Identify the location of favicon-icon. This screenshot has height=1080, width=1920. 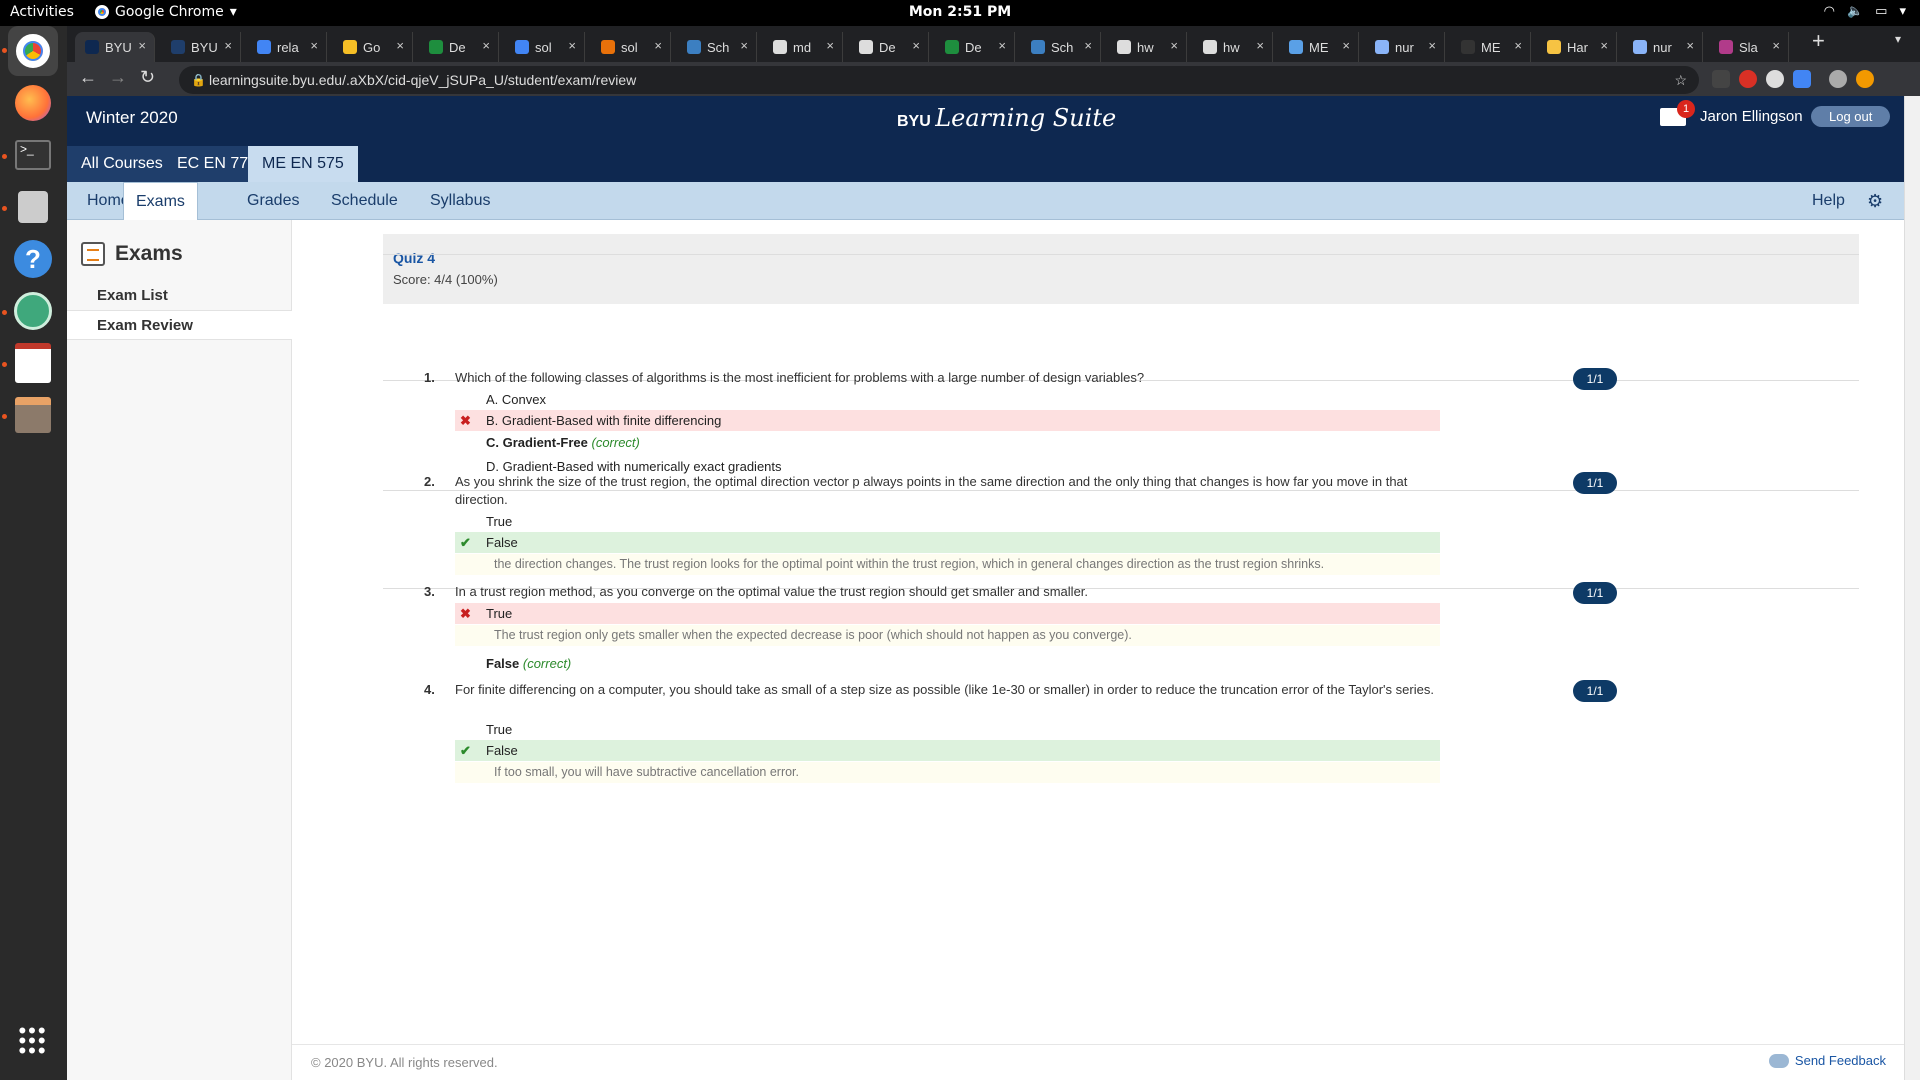
(522, 47).